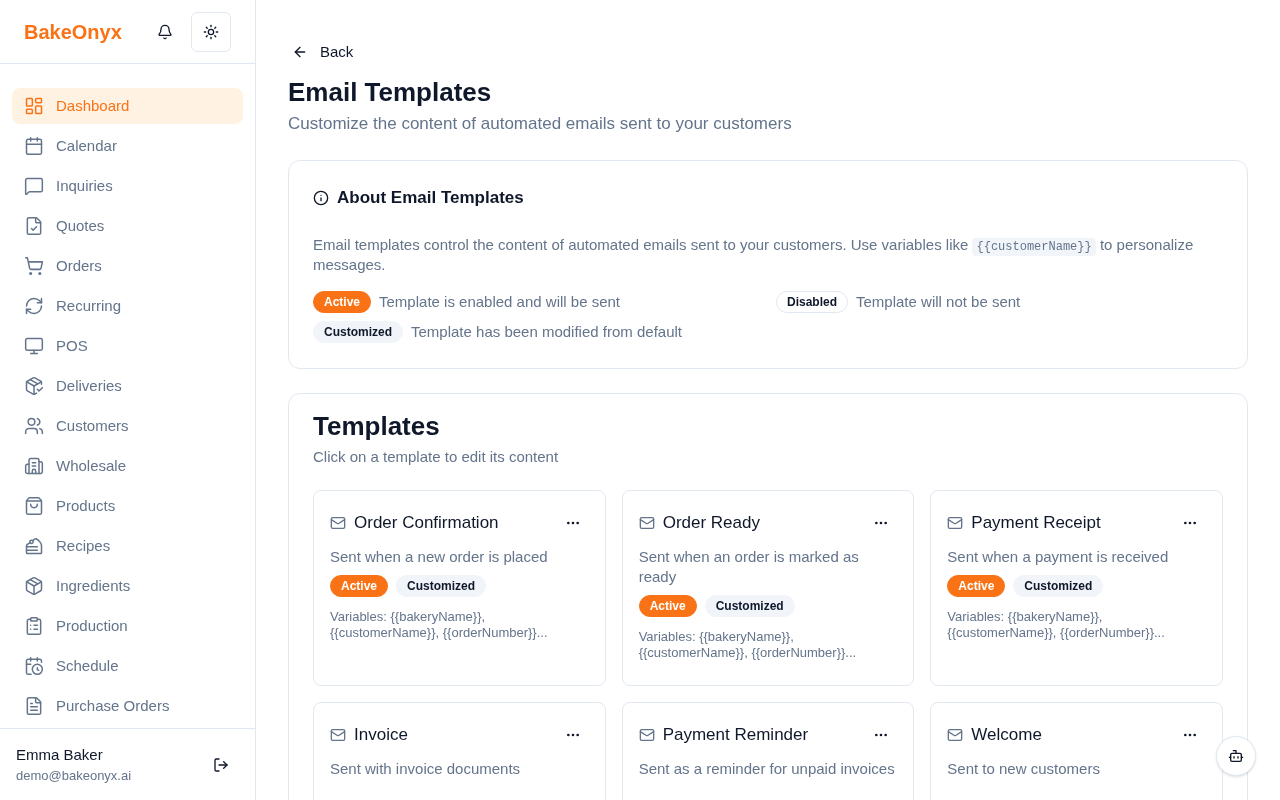  What do you see at coordinates (127, 386) in the screenshot?
I see `nav-item: Deliveries` at bounding box center [127, 386].